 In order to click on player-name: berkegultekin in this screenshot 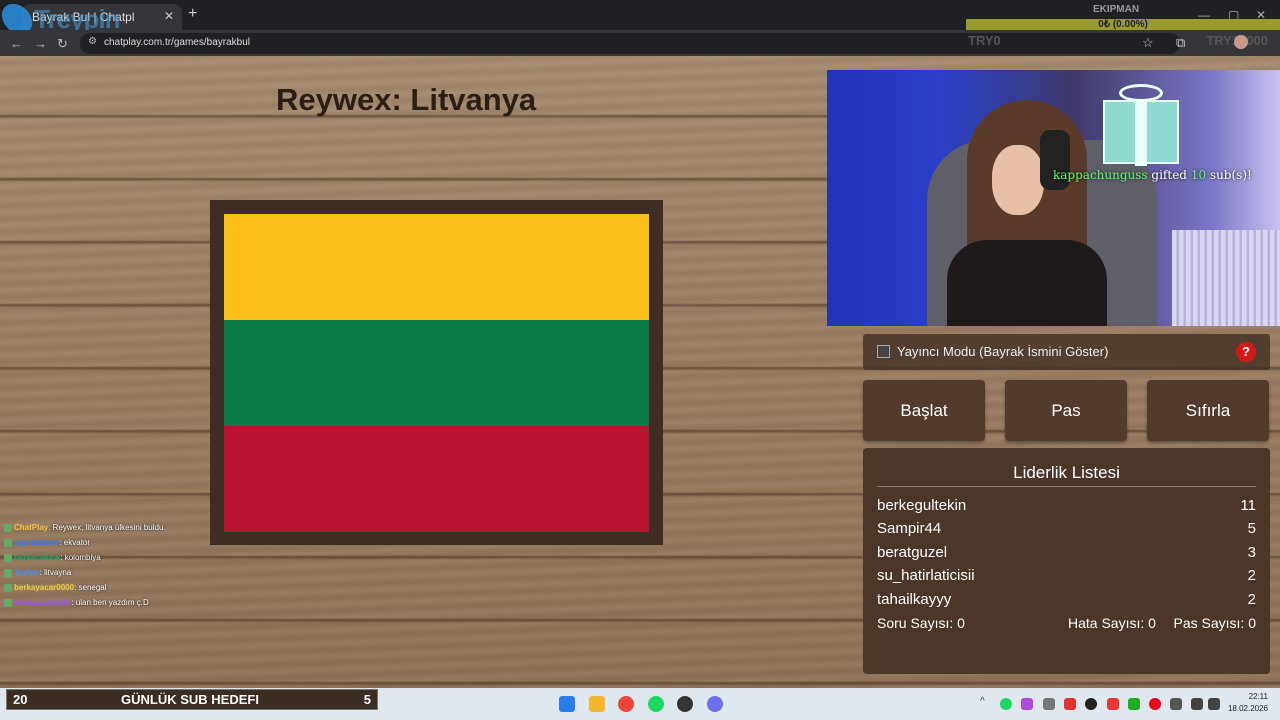, I will do `click(922, 505)`.